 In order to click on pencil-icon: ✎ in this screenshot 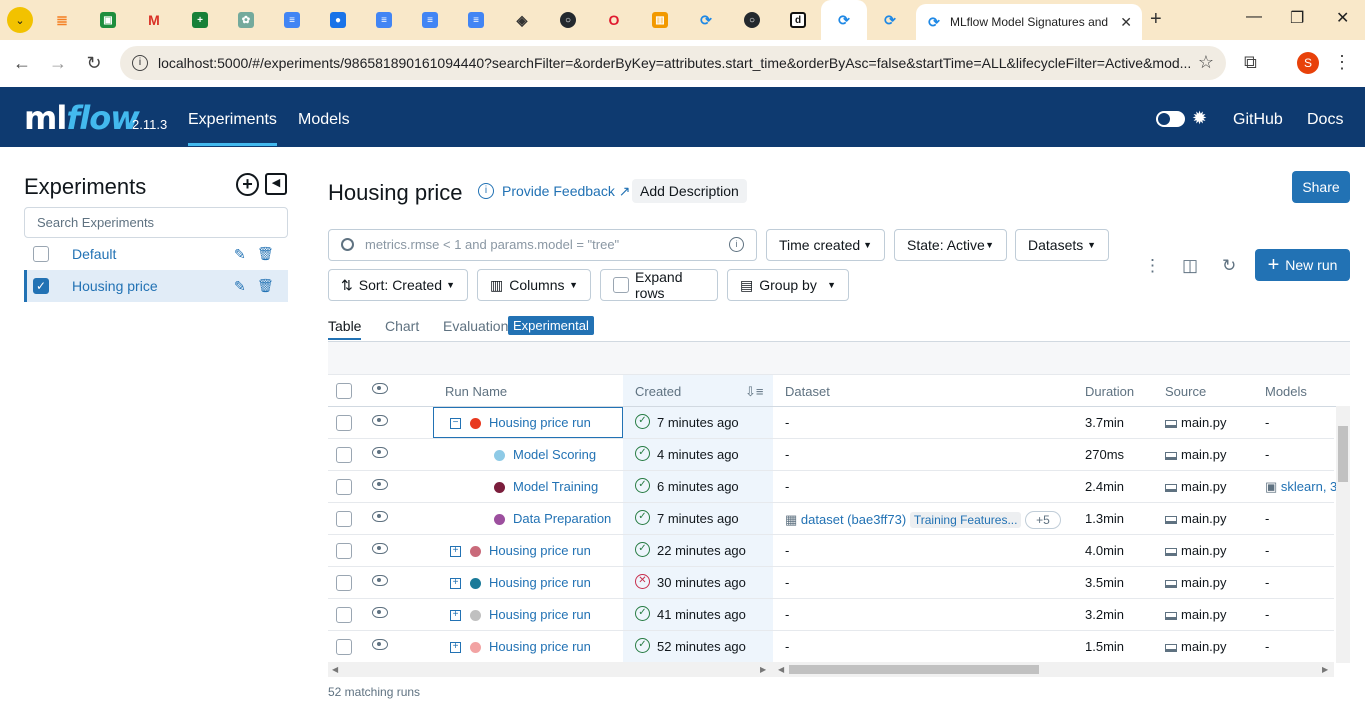, I will do `click(240, 286)`.